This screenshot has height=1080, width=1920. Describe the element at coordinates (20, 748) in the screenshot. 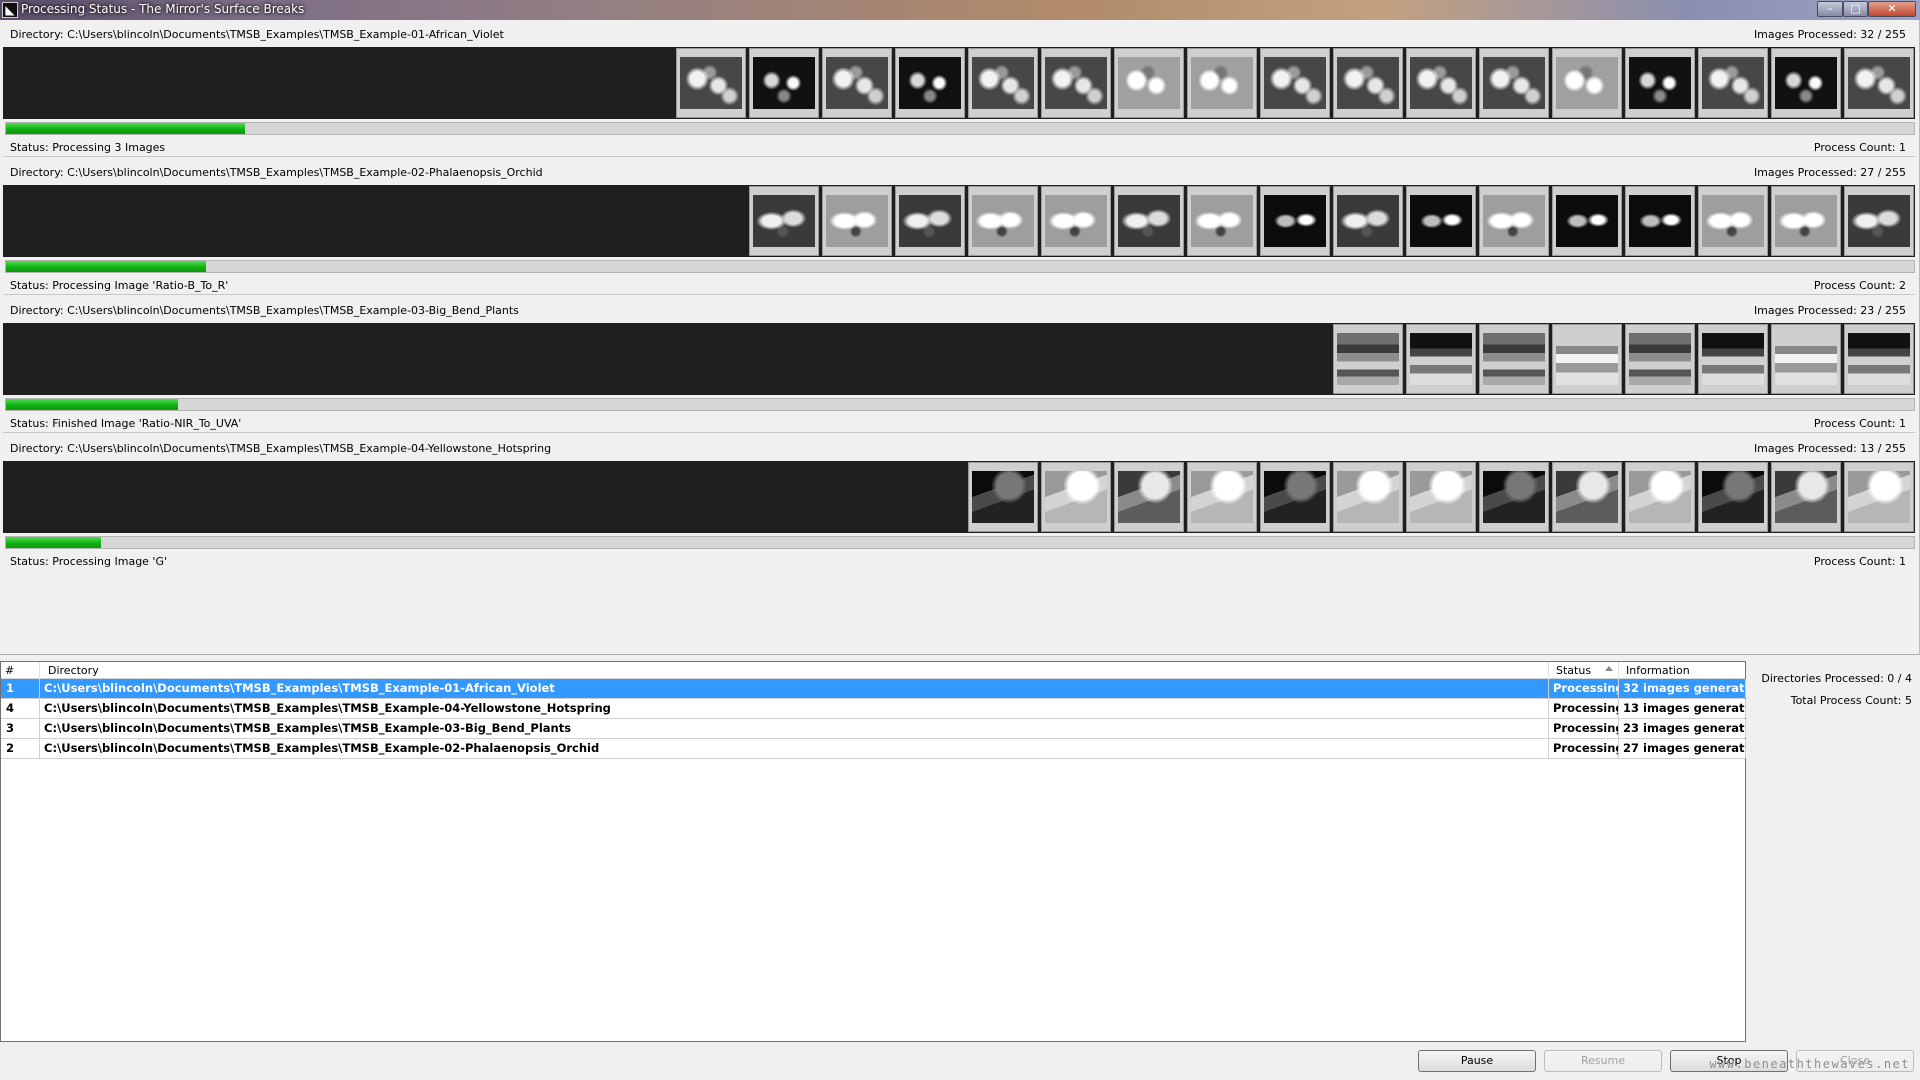

I see `row-number: 2` at that location.